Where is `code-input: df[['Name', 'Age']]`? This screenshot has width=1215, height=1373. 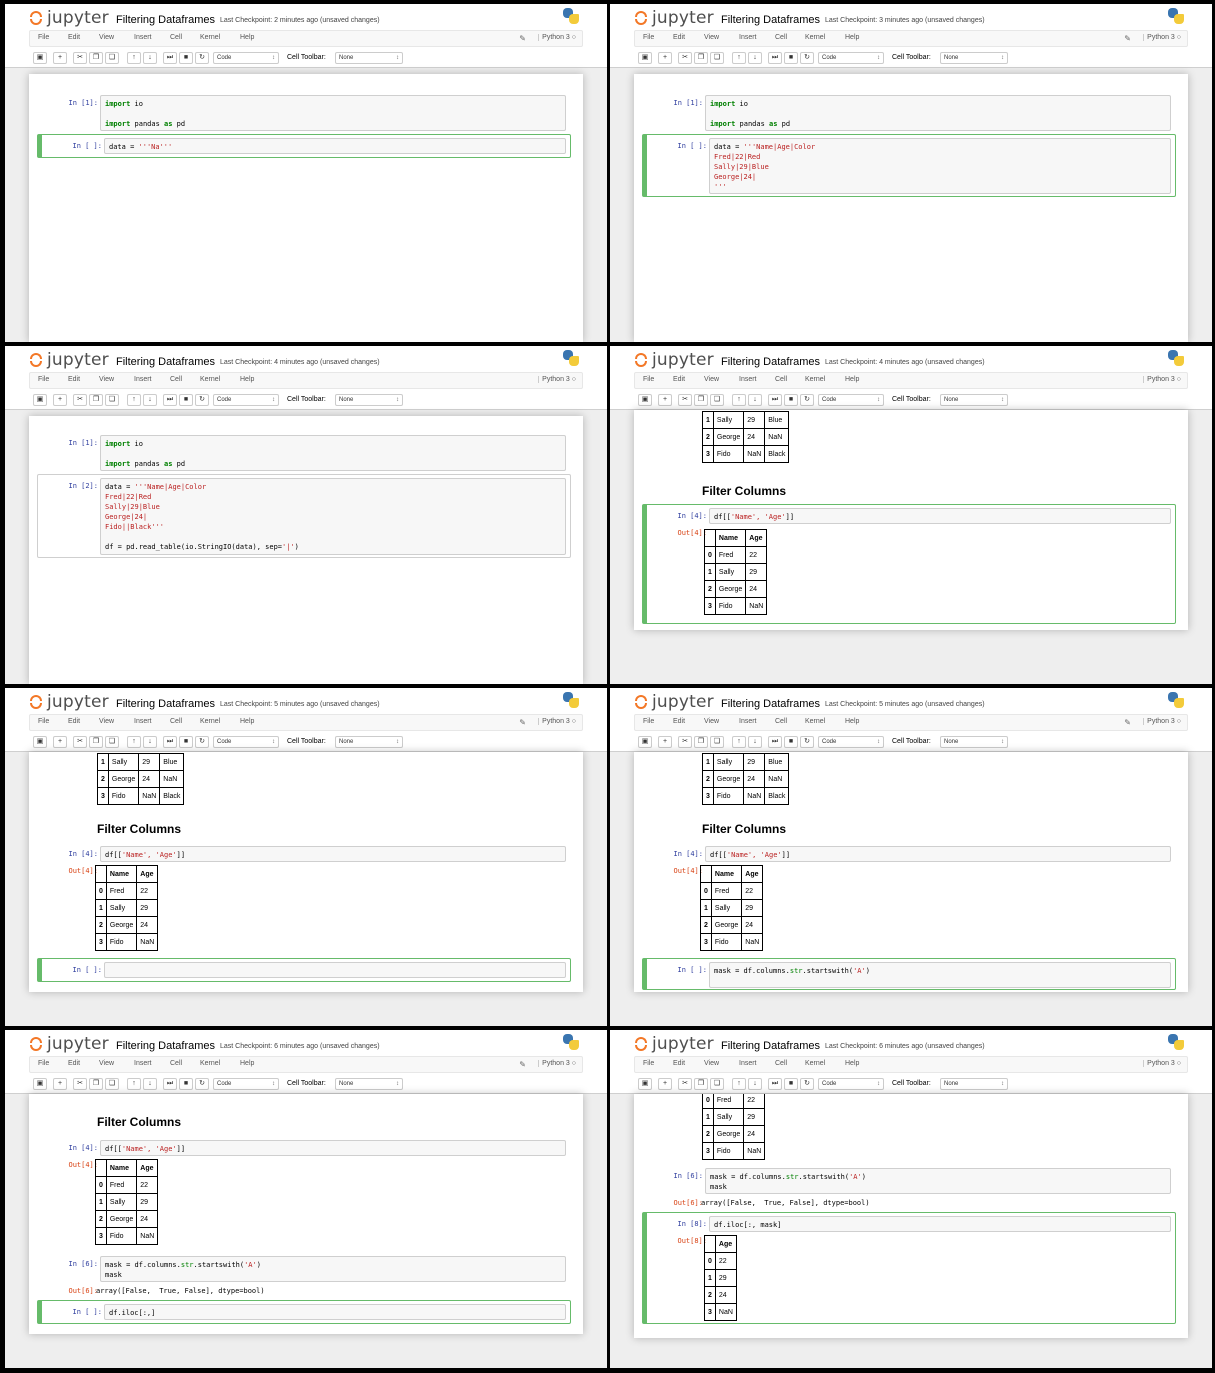 code-input: df[['Name', 'Age']] is located at coordinates (333, 1148).